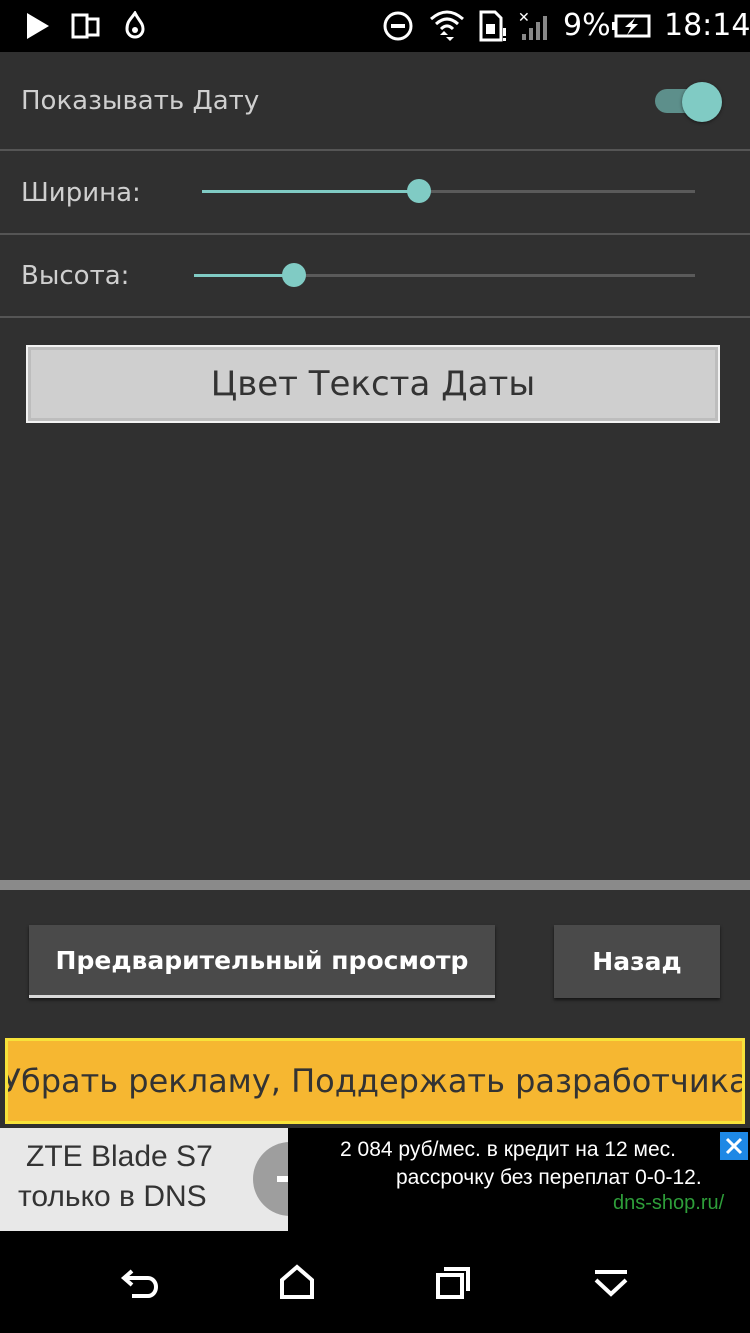  Describe the element at coordinates (454, 1285) in the screenshot. I see `recents-icon` at that location.